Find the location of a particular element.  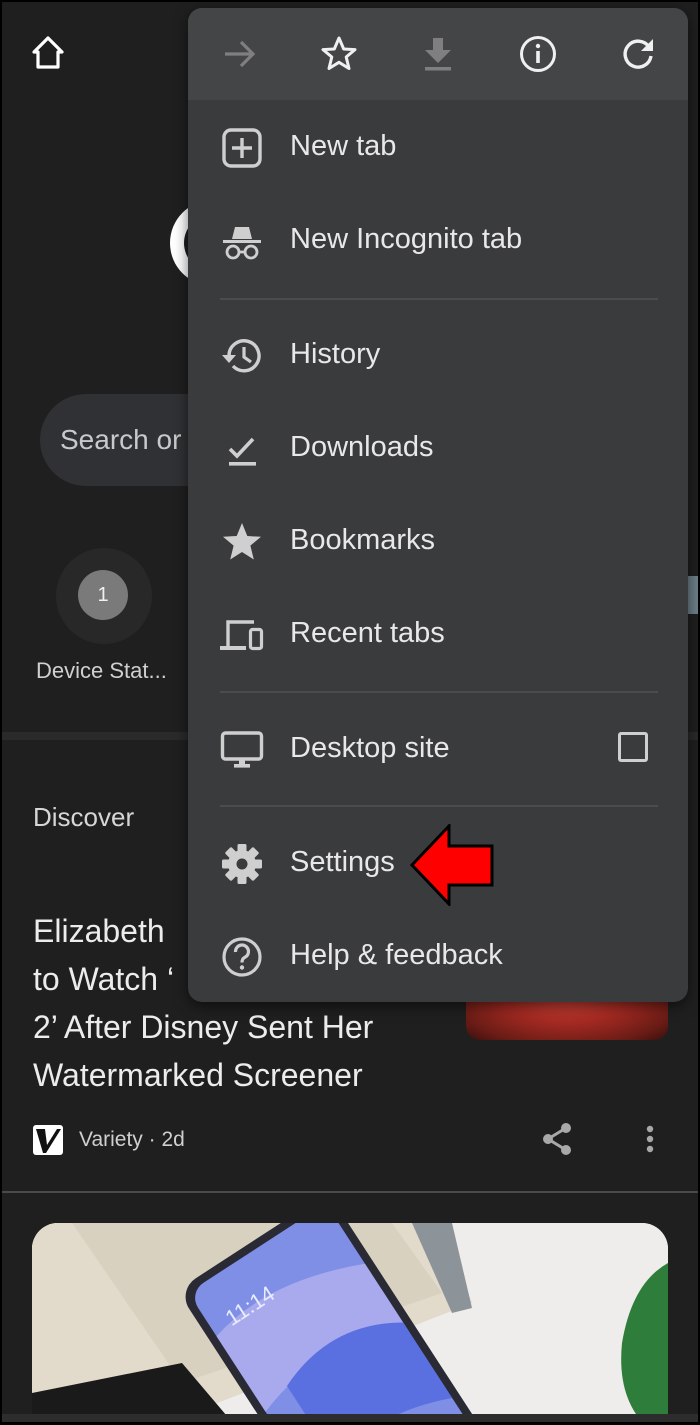

menu-item-label: History is located at coordinates (335, 354).